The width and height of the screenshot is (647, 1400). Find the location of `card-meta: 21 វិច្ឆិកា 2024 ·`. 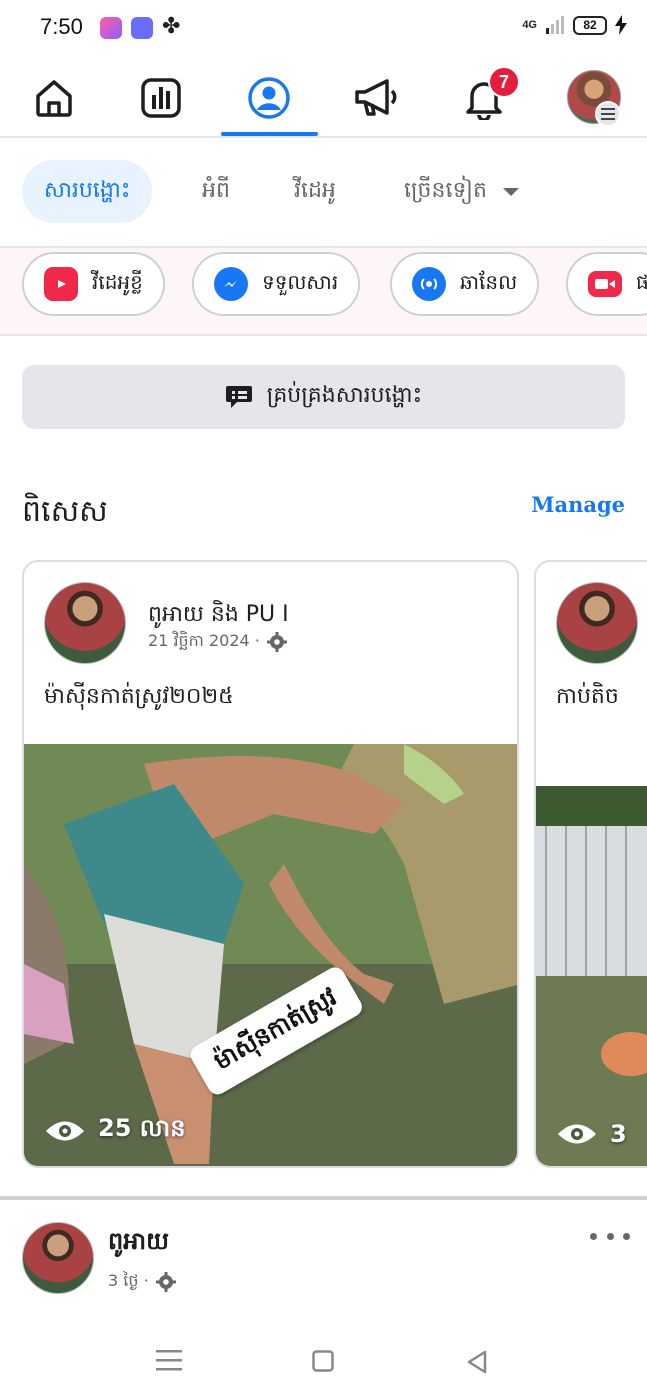

card-meta: 21 វិច្ឆិកា 2024 · is located at coordinates (218, 642).